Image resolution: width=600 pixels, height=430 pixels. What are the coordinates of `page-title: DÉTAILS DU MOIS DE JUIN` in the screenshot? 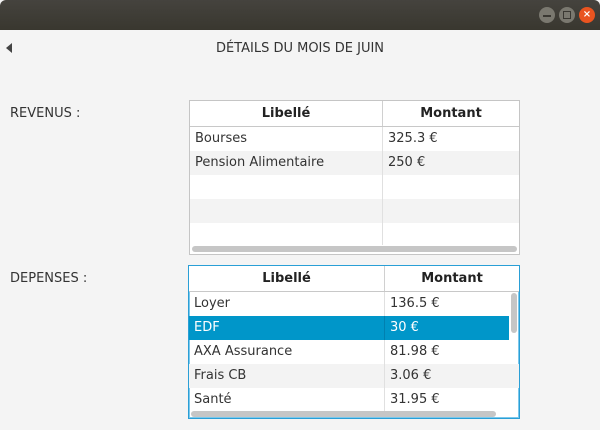 It's located at (300, 48).